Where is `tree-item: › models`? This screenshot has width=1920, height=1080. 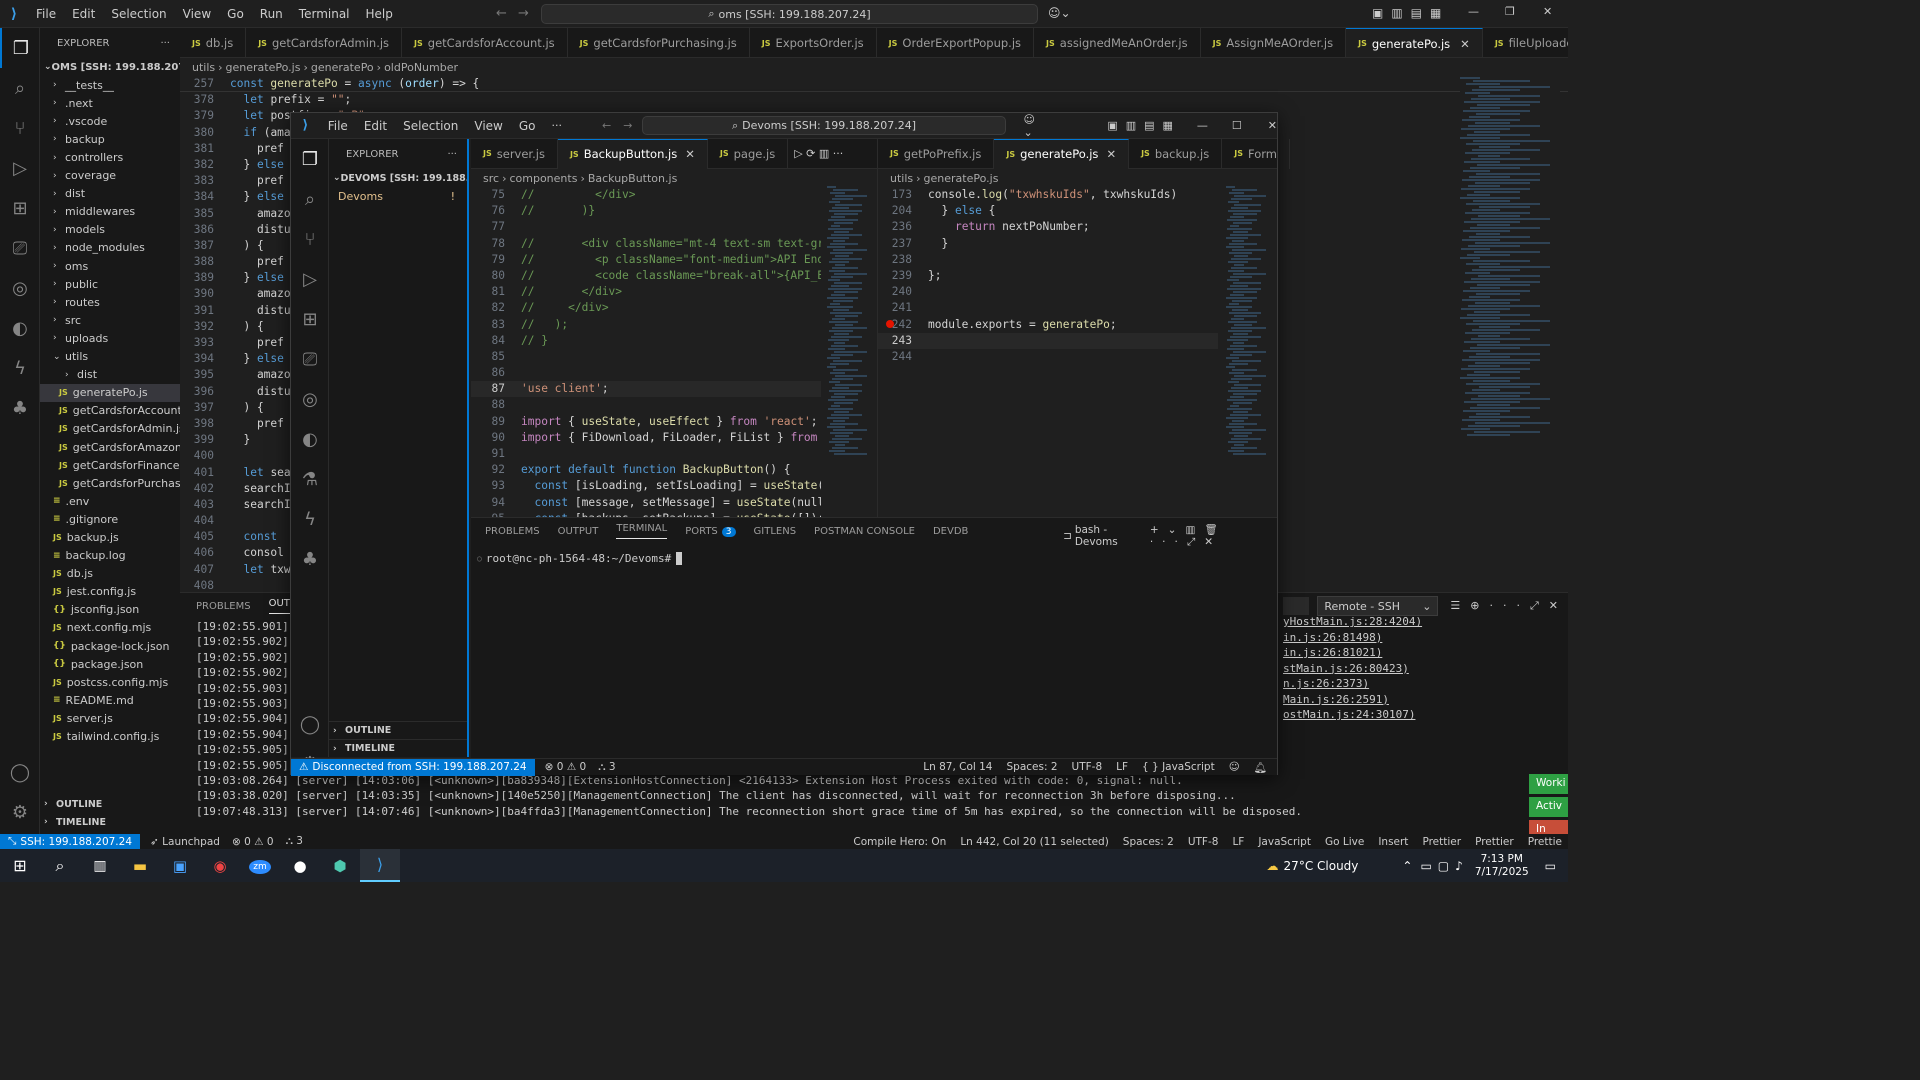
tree-item: › models is located at coordinates (110, 230).